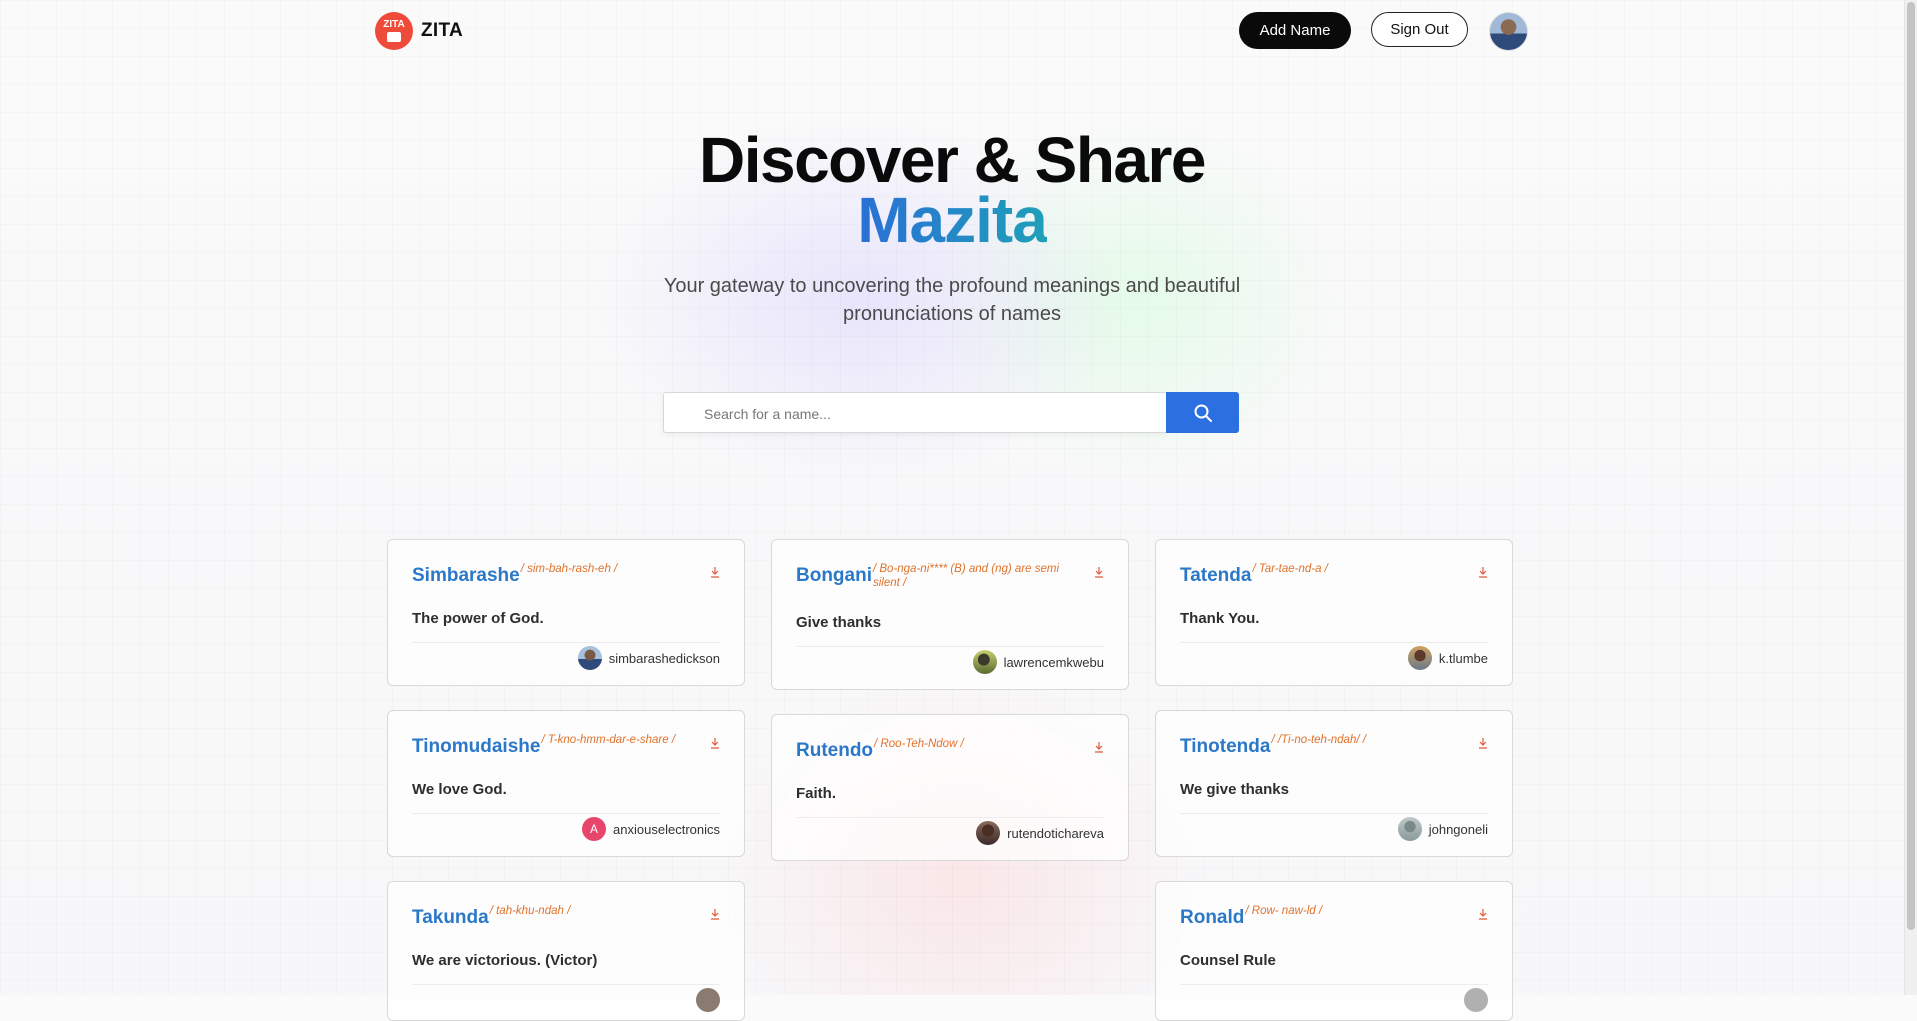 This screenshot has width=1917, height=1021. I want to click on author-avatar: A, so click(594, 829).